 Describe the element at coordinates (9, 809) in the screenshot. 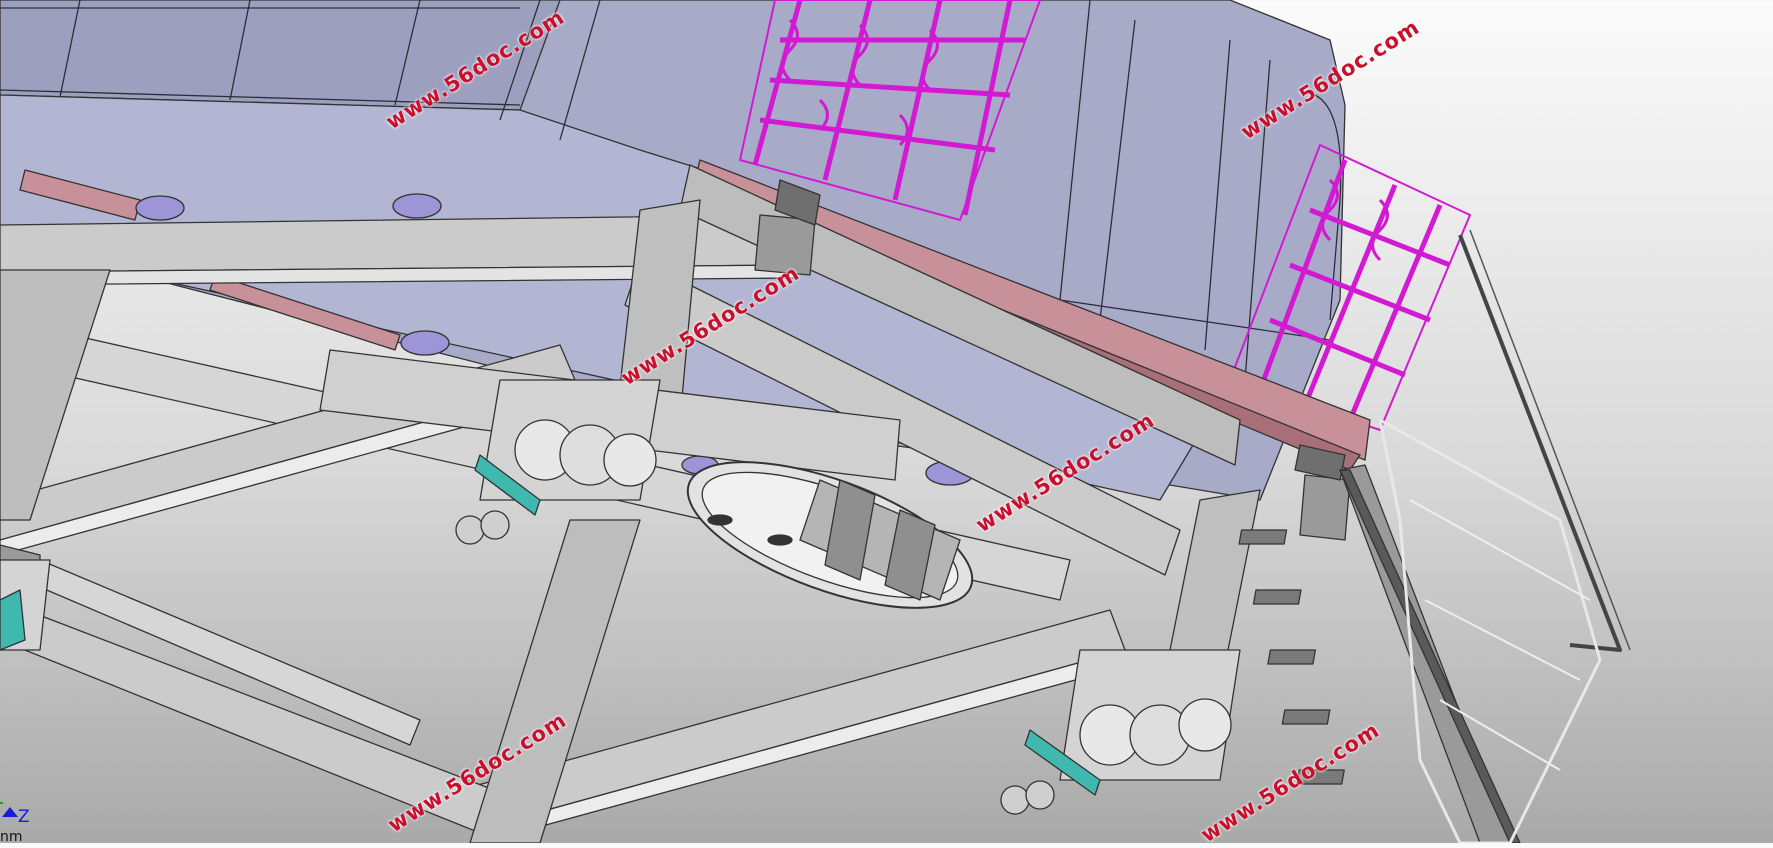

I see `coordinate-triad-icon` at that location.